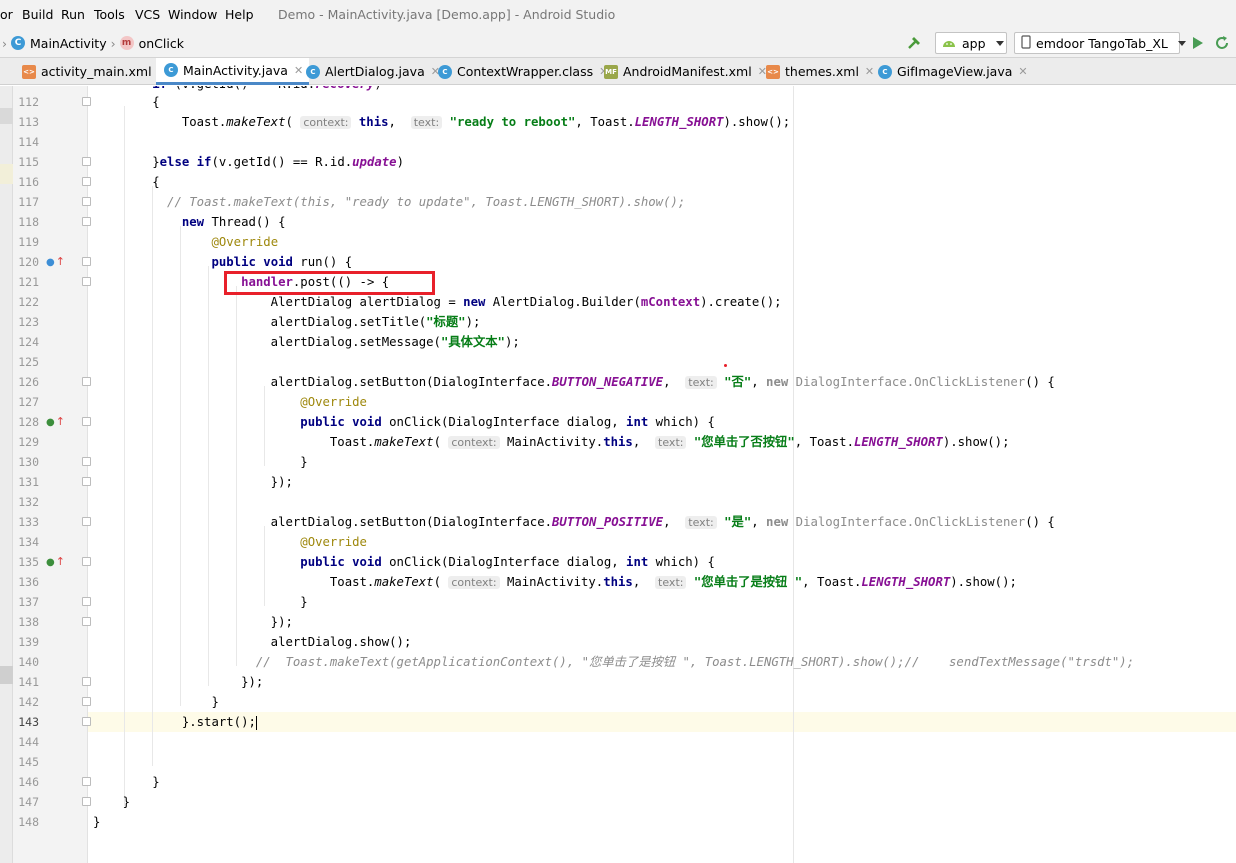 This screenshot has height=863, width=1236. I want to click on line-number: 145, so click(28, 762).